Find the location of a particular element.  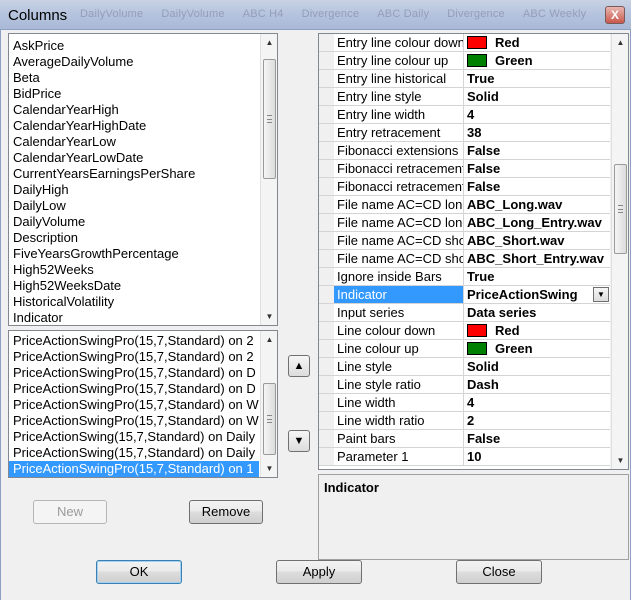

property-row: Entry retracement 38 is located at coordinates (464, 133).